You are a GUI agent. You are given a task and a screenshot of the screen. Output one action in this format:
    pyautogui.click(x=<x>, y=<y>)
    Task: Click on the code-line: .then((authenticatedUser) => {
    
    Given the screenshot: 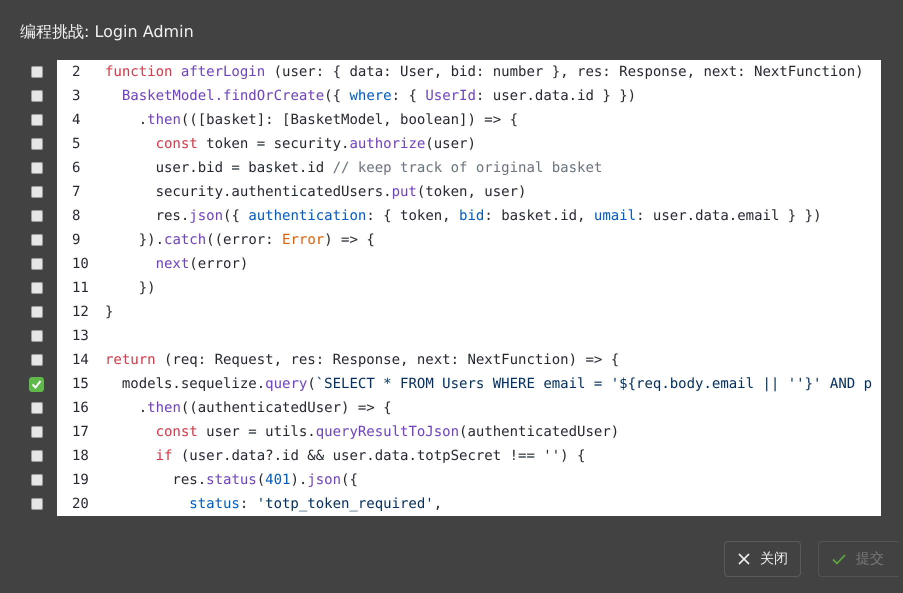 What is the action you would take?
    pyautogui.click(x=265, y=408)
    